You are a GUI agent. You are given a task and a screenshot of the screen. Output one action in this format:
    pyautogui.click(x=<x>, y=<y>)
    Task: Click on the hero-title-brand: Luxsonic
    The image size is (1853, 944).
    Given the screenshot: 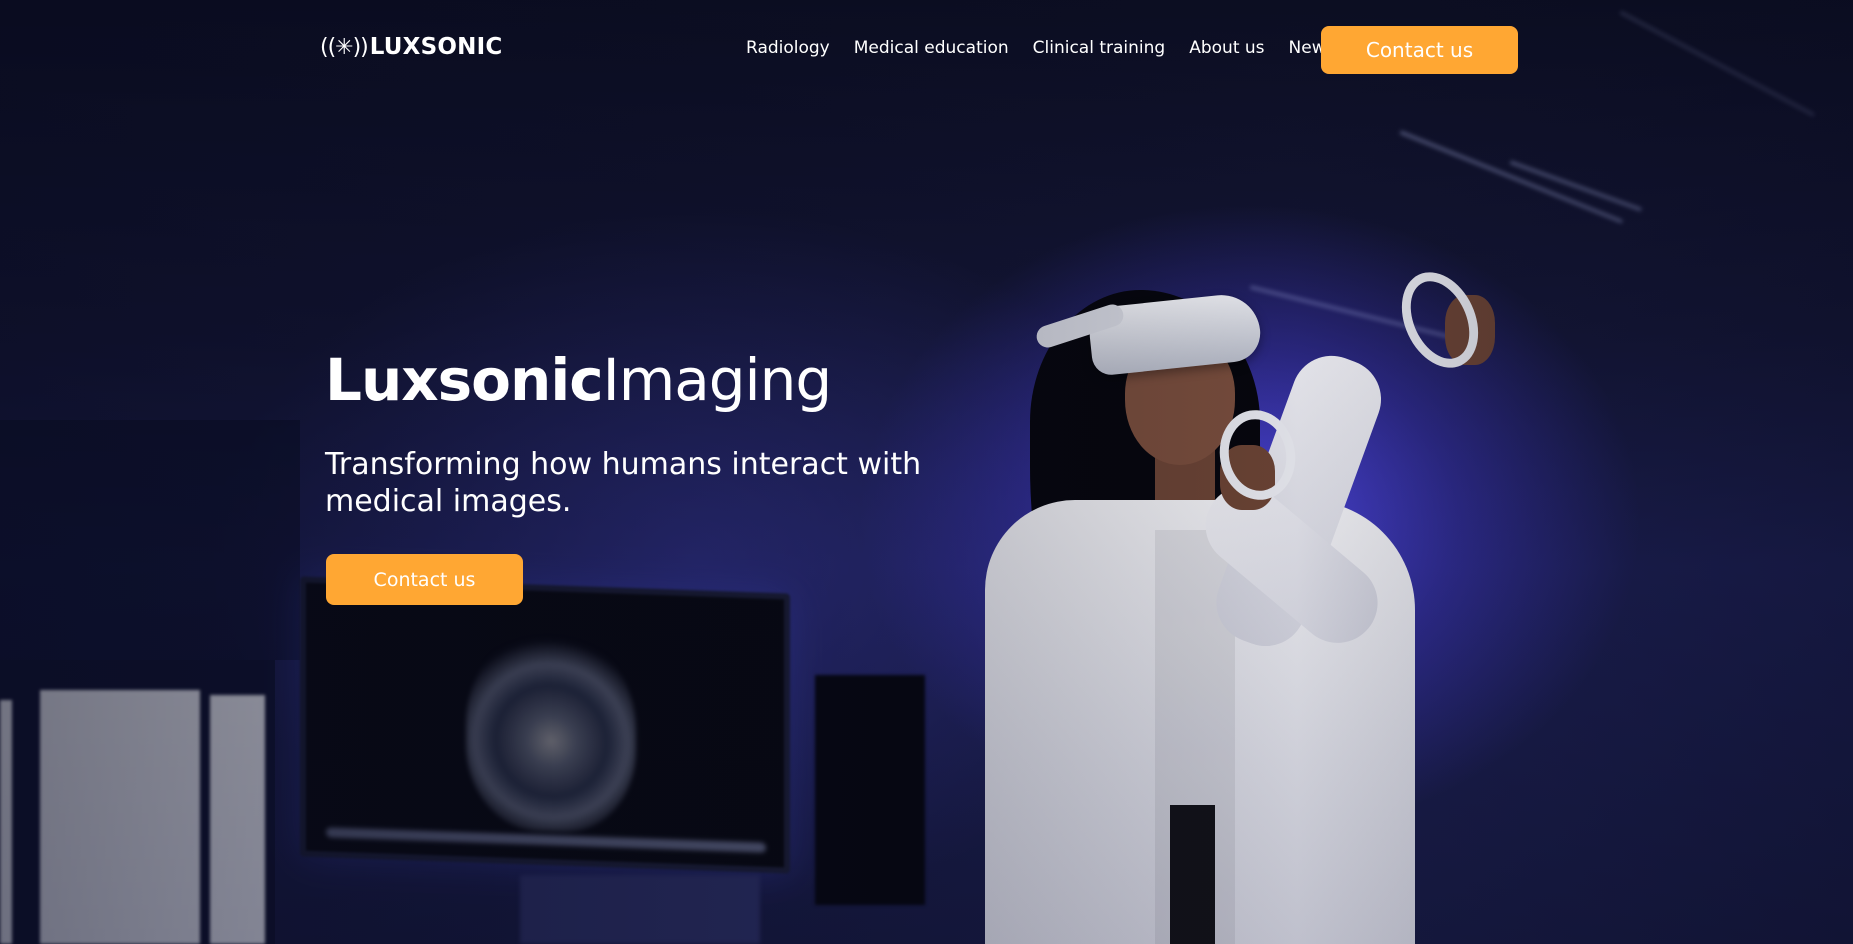 What is the action you would take?
    pyautogui.click(x=464, y=380)
    